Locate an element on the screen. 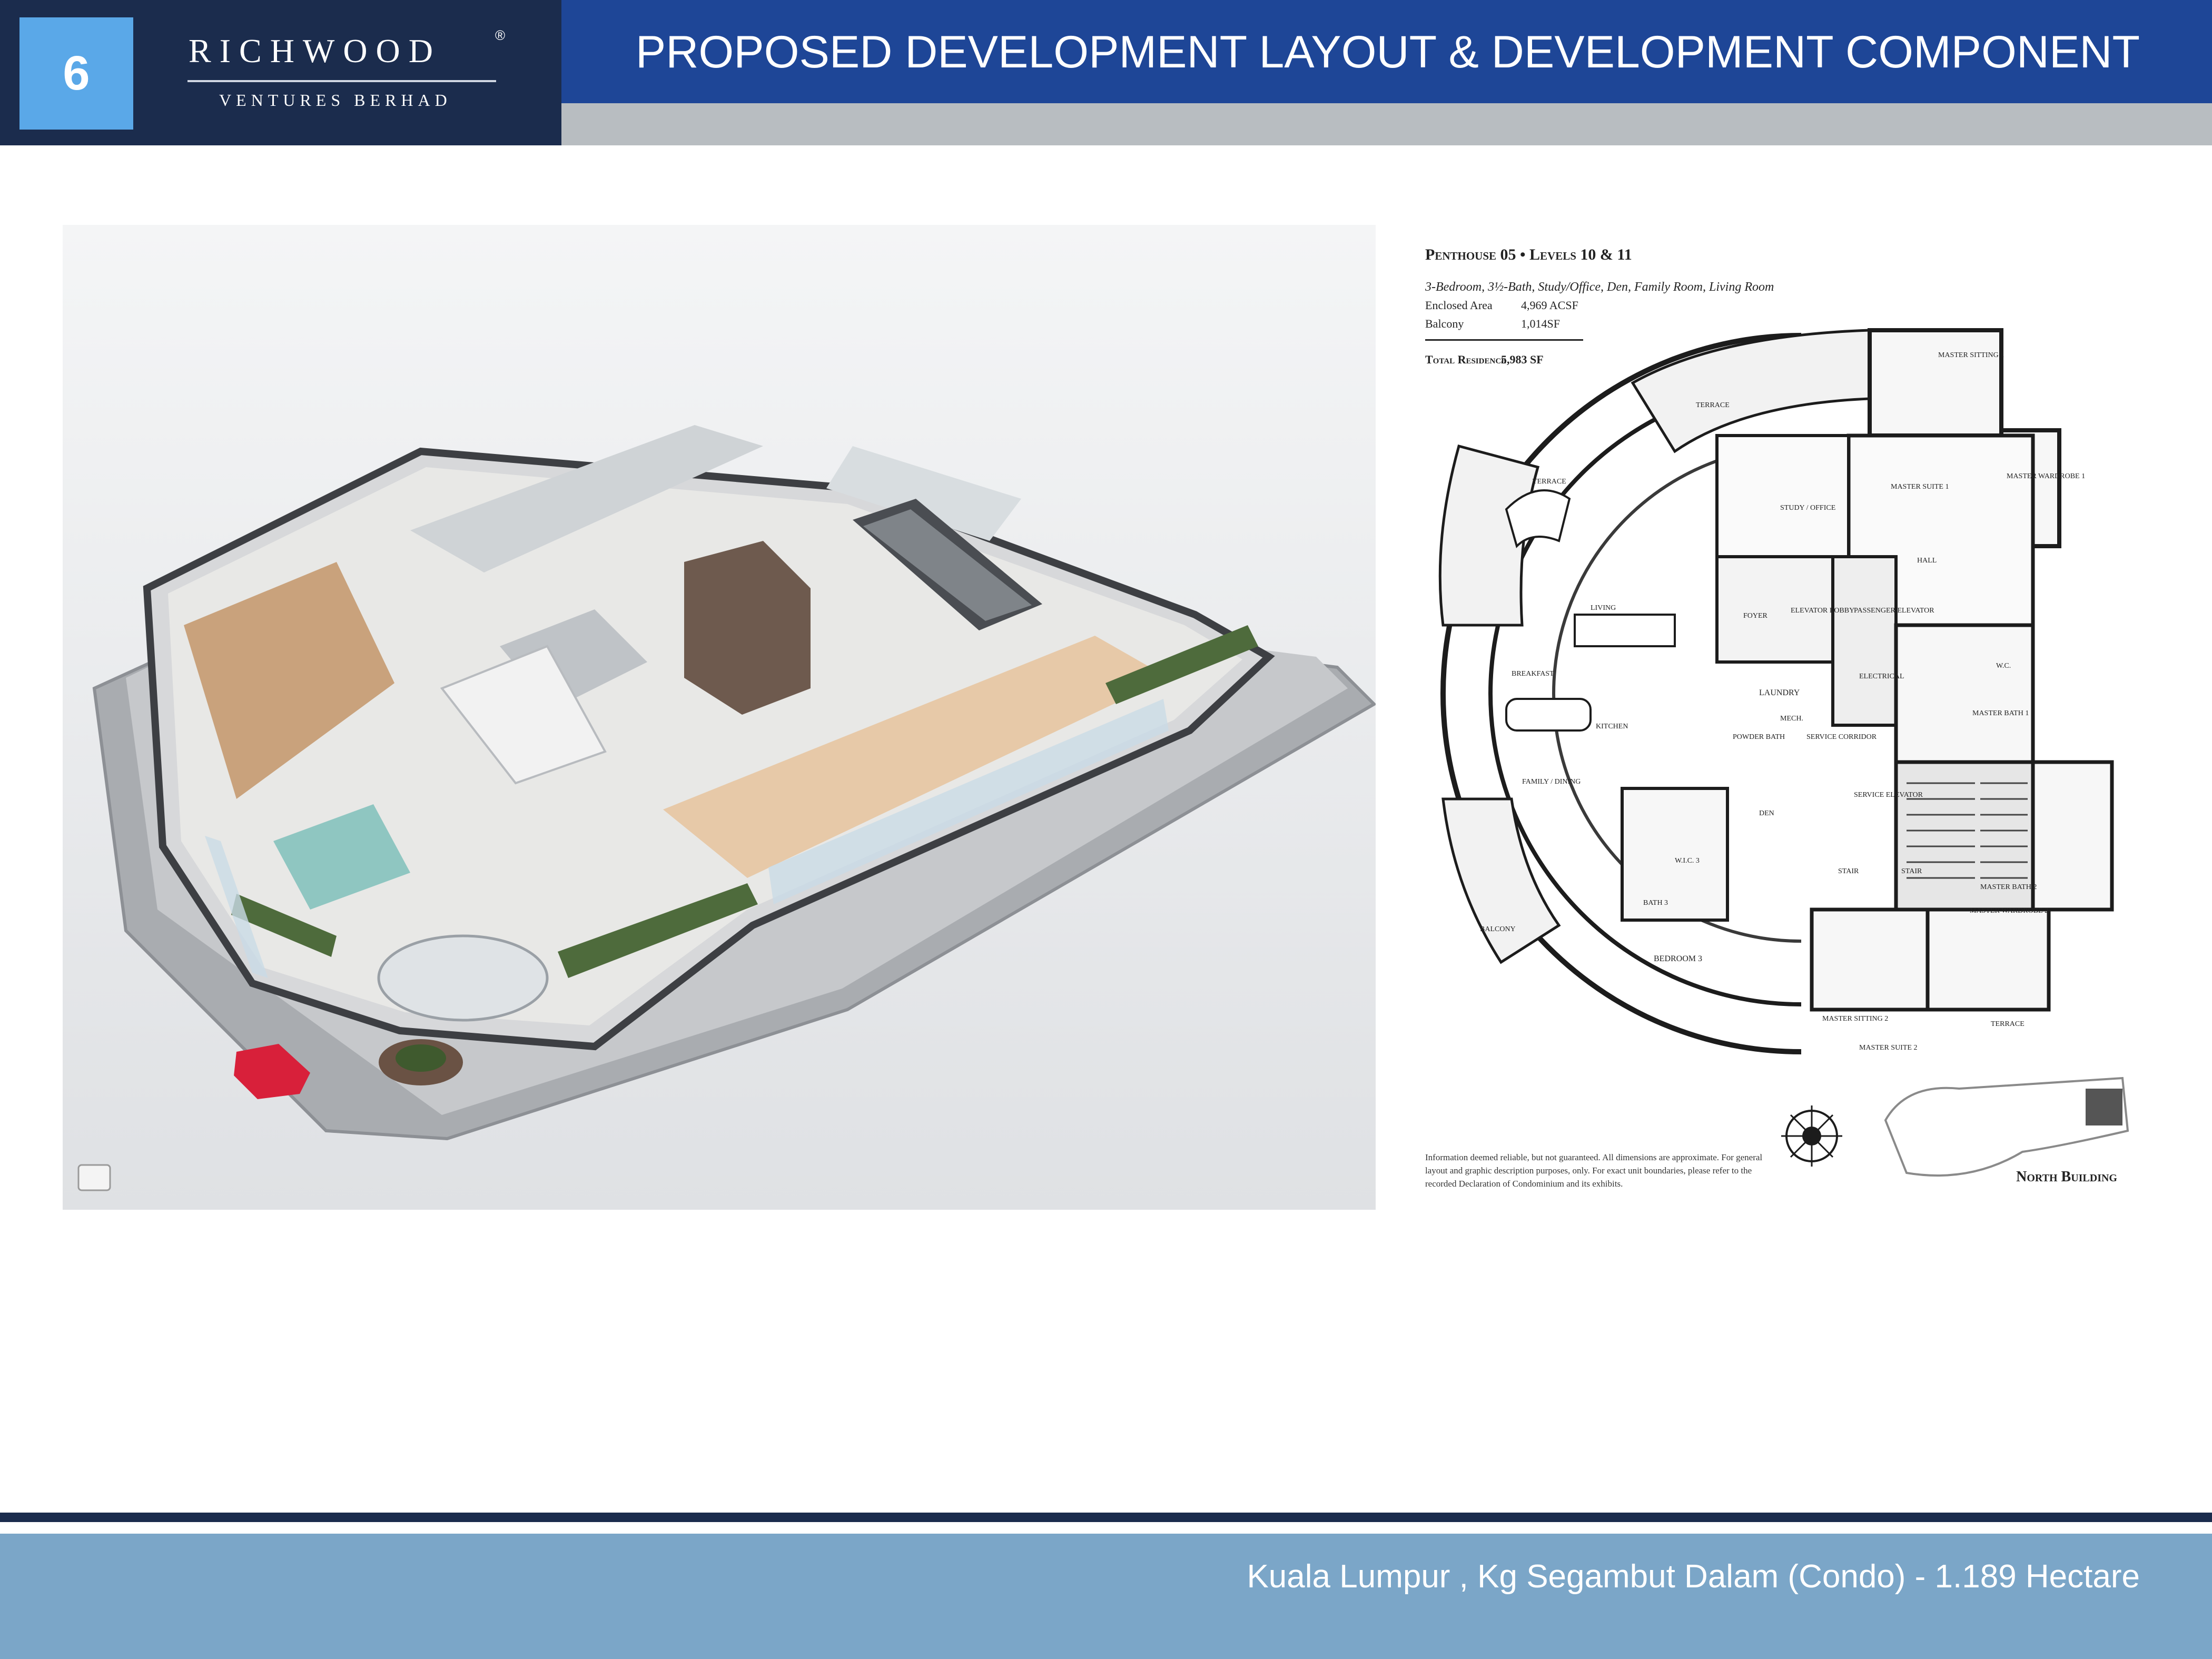  room-label: SERVICE CORRIDOR is located at coordinates (1841, 737).